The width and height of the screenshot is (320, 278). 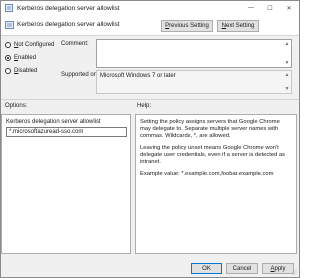 I want to click on policy-title: Kerberos delegation server allowlist, so click(x=68, y=24).